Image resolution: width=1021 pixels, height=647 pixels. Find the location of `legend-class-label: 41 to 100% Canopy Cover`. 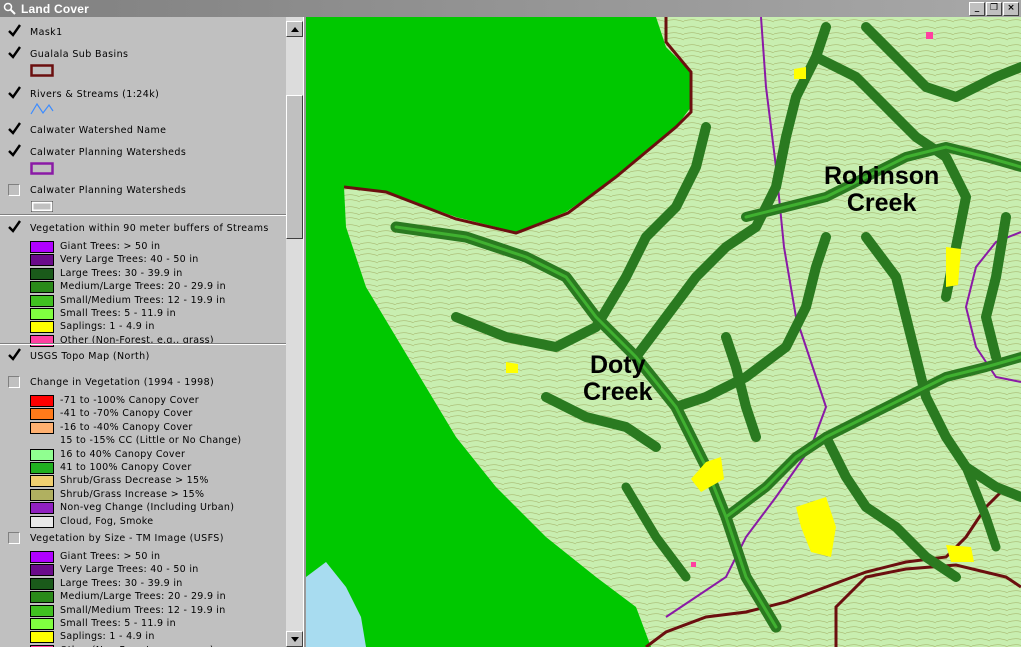

legend-class-label: 41 to 100% Canopy Cover is located at coordinates (126, 467).